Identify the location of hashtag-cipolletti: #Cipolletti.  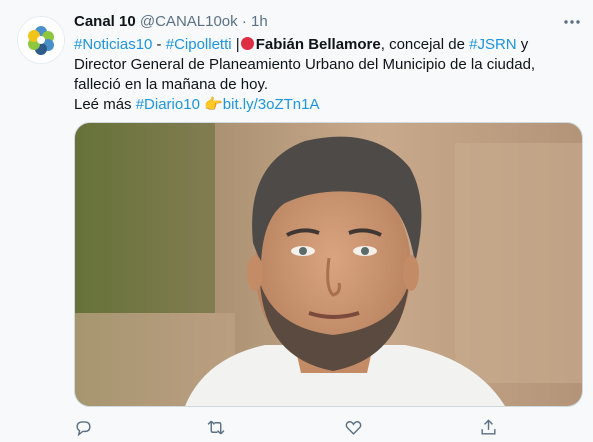
(199, 44).